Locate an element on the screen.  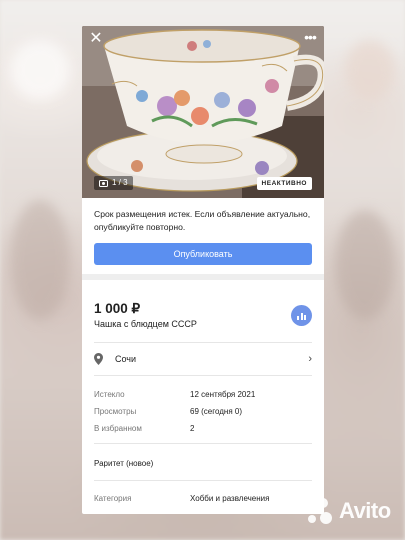
detail-row: В избранном 2 is located at coordinates (203, 428).